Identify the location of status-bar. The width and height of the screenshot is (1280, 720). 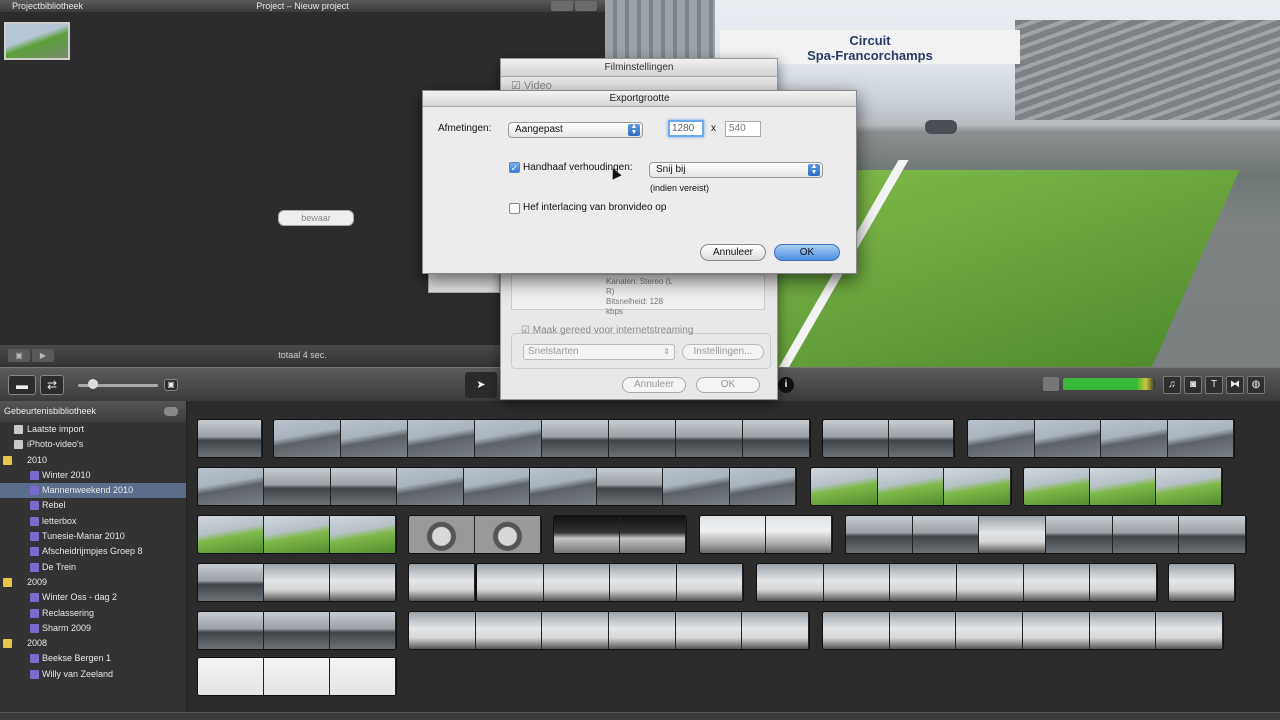
(640, 716).